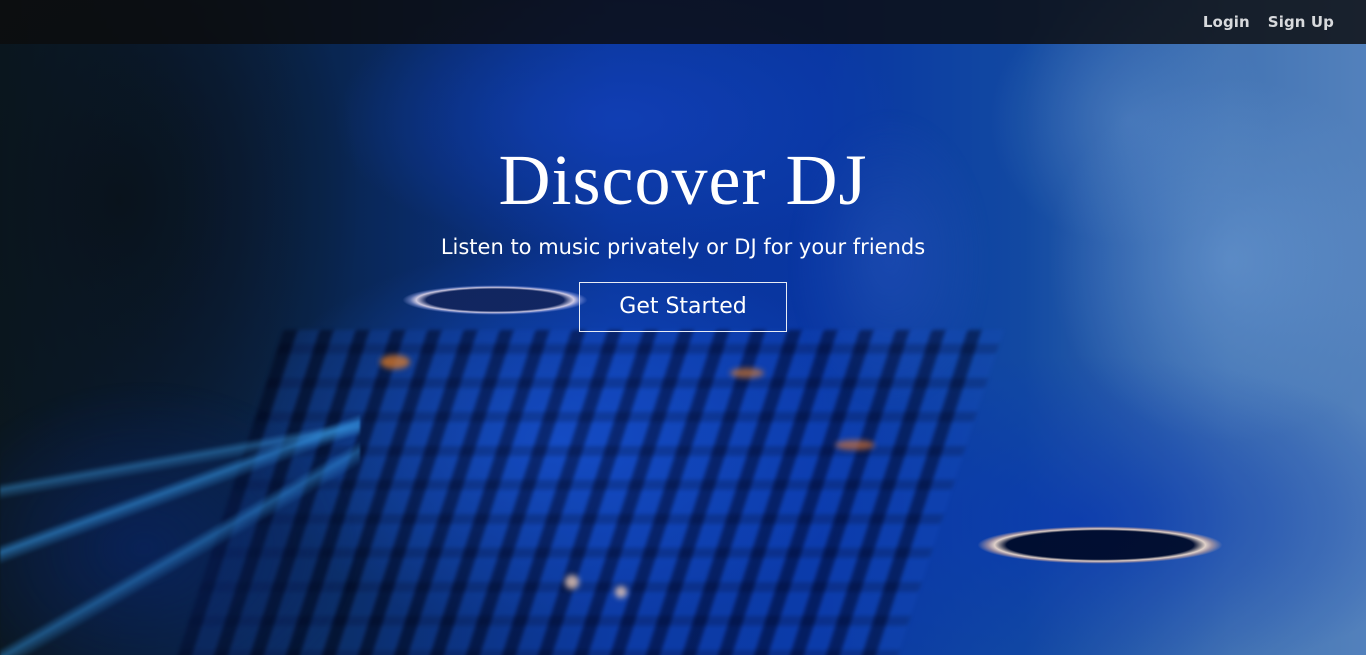 The image size is (1366, 655). I want to click on nav-links: Login Sign Up, so click(1268, 22).